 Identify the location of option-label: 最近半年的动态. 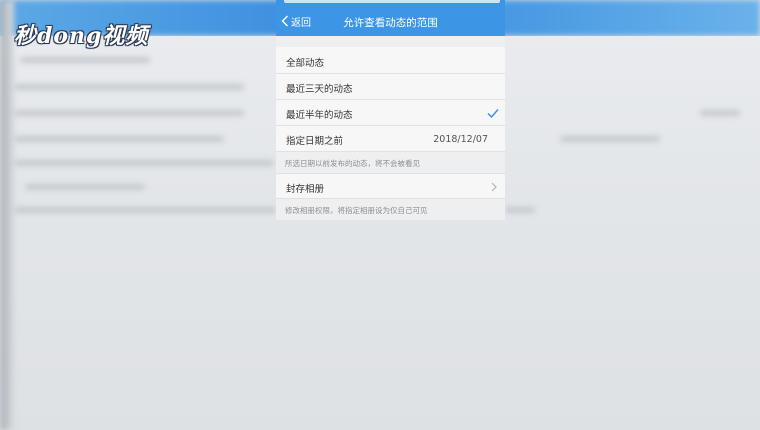
(319, 115).